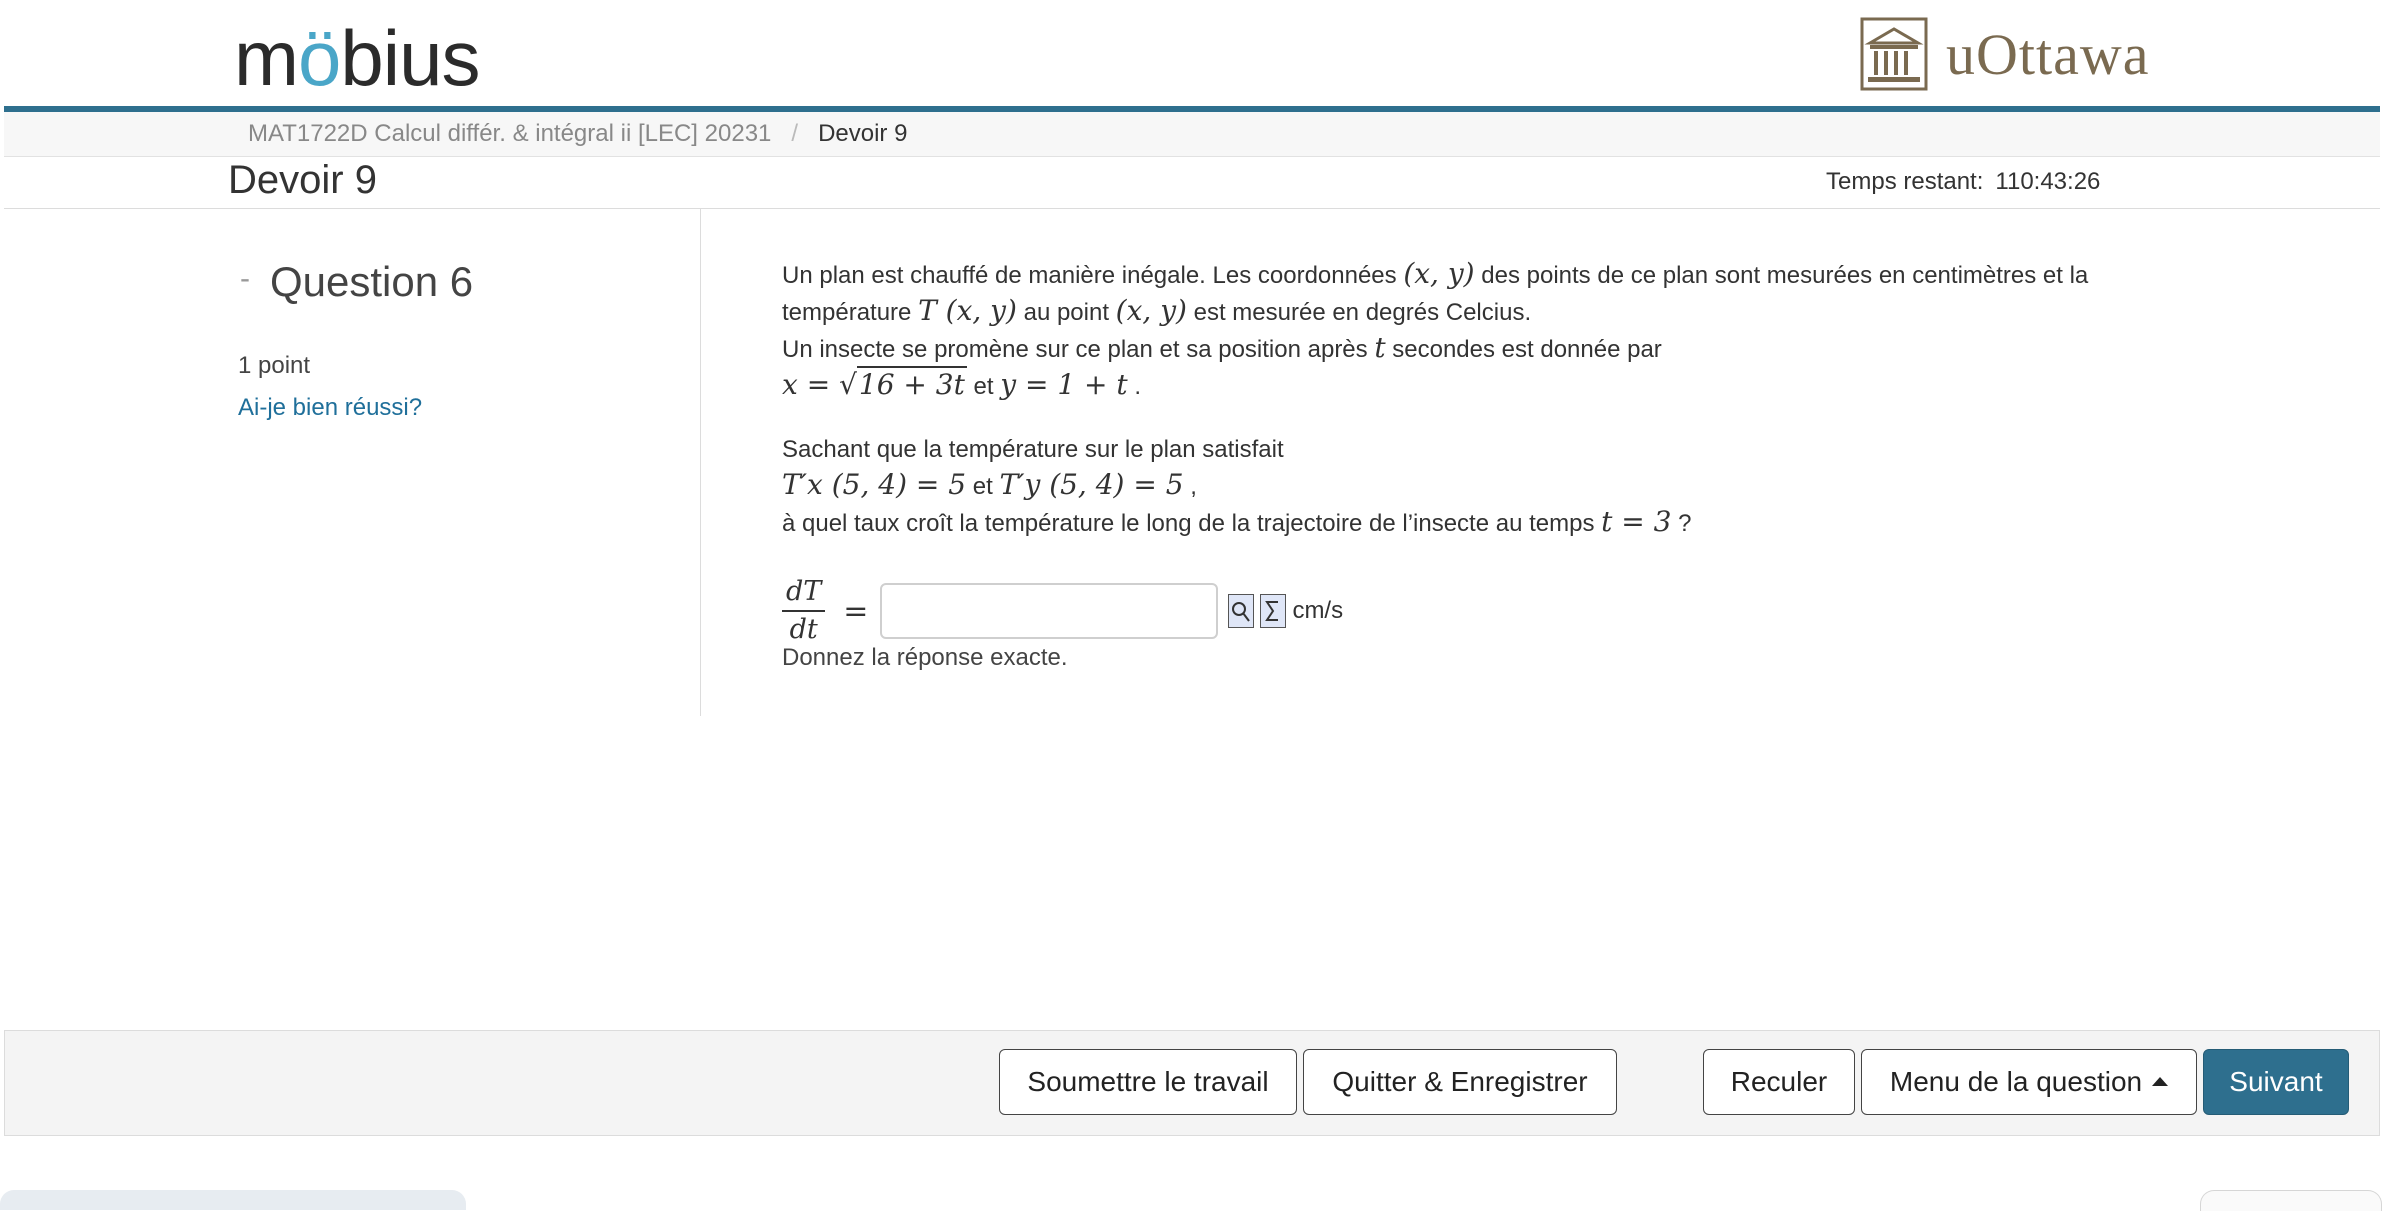 The width and height of the screenshot is (2392, 1211). I want to click on app-header: möbius uOttawa, so click(1196, 56).